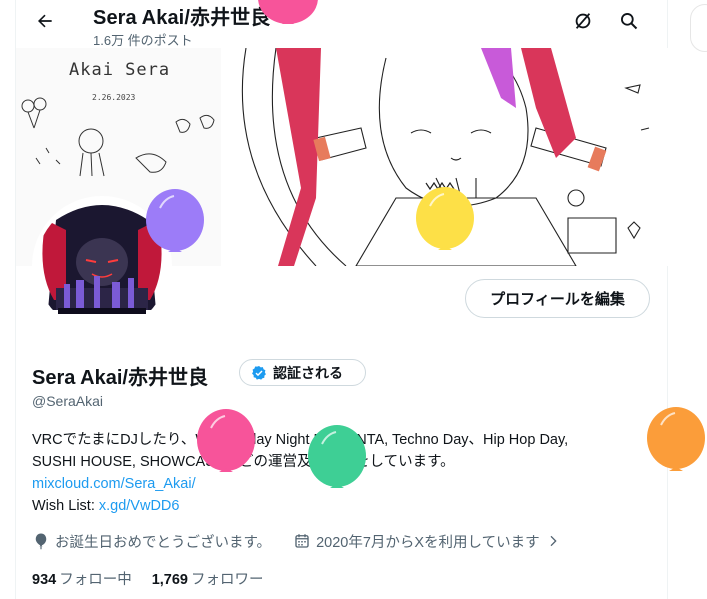  What do you see at coordinates (226, 440) in the screenshot?
I see `balloon-pink` at bounding box center [226, 440].